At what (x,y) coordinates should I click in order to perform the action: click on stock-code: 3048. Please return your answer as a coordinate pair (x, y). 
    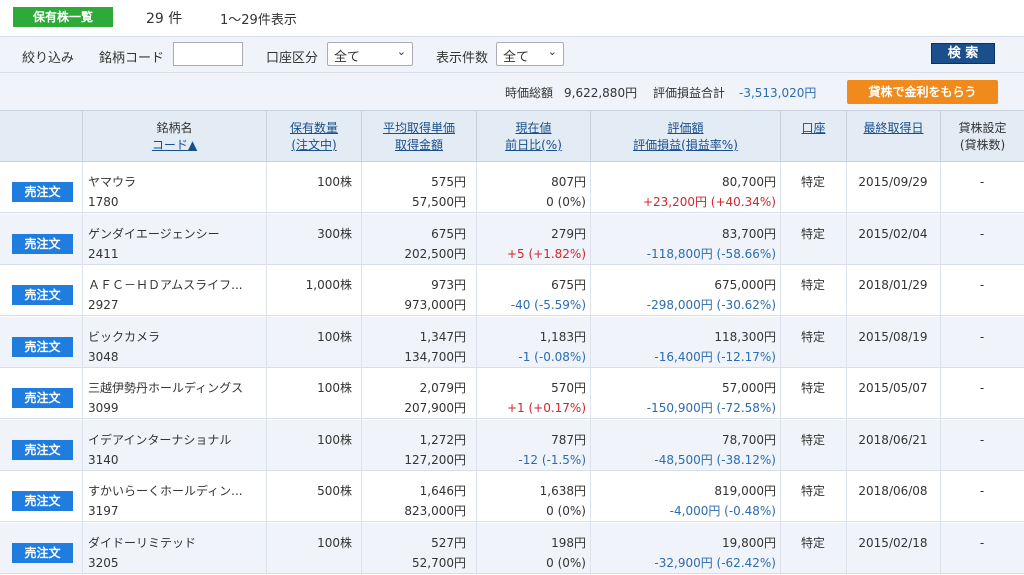
    Looking at the image, I should click on (103, 356).